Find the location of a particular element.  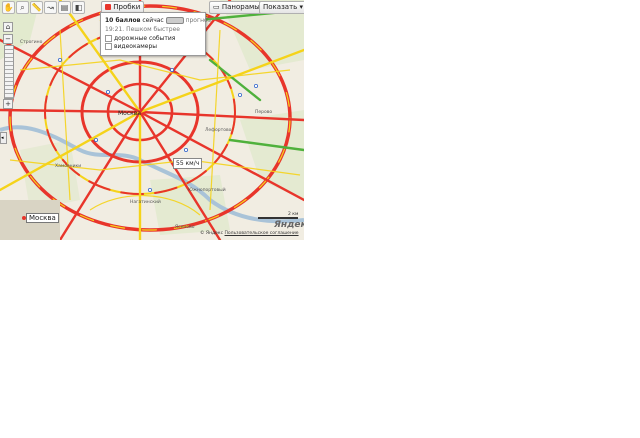

traffic-score: 10 баллов is located at coordinates (123, 20).